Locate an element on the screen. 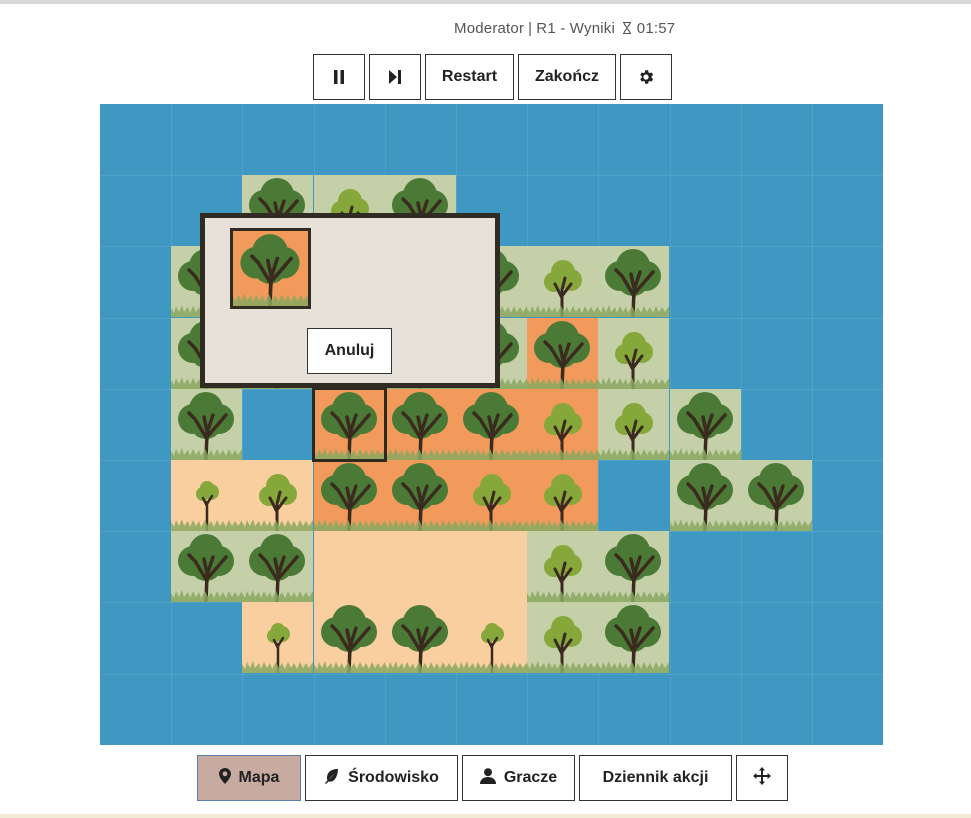  cancel-button: Anuluj is located at coordinates (349, 351).